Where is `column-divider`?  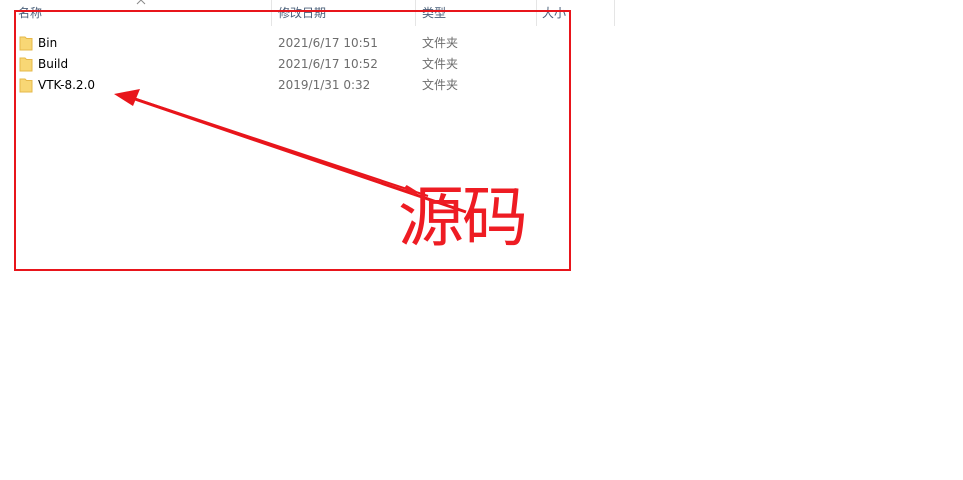
column-divider is located at coordinates (614, 13).